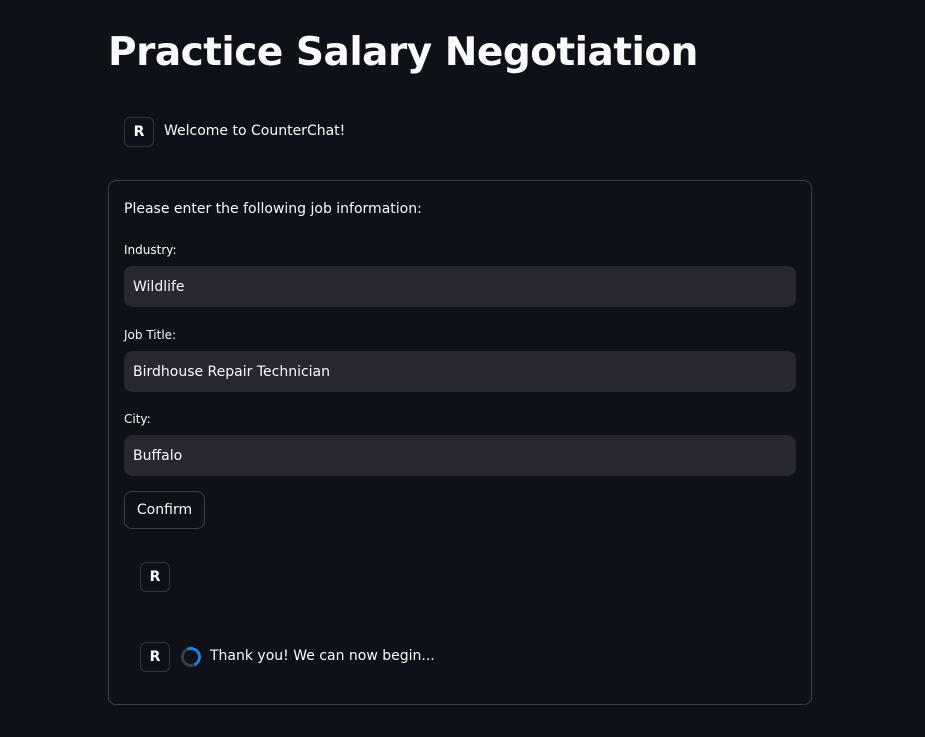  Describe the element at coordinates (460, 286) in the screenshot. I see `industry-input` at that location.